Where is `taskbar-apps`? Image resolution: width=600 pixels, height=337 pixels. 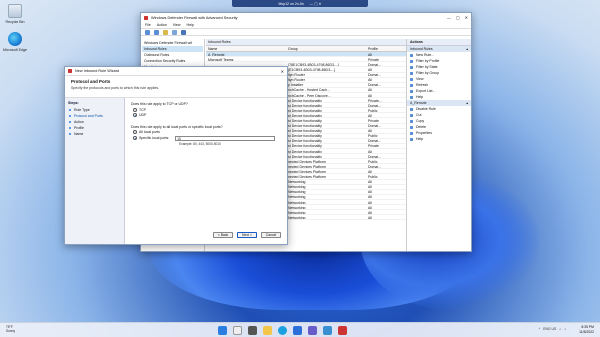 taskbar-apps is located at coordinates (282, 330).